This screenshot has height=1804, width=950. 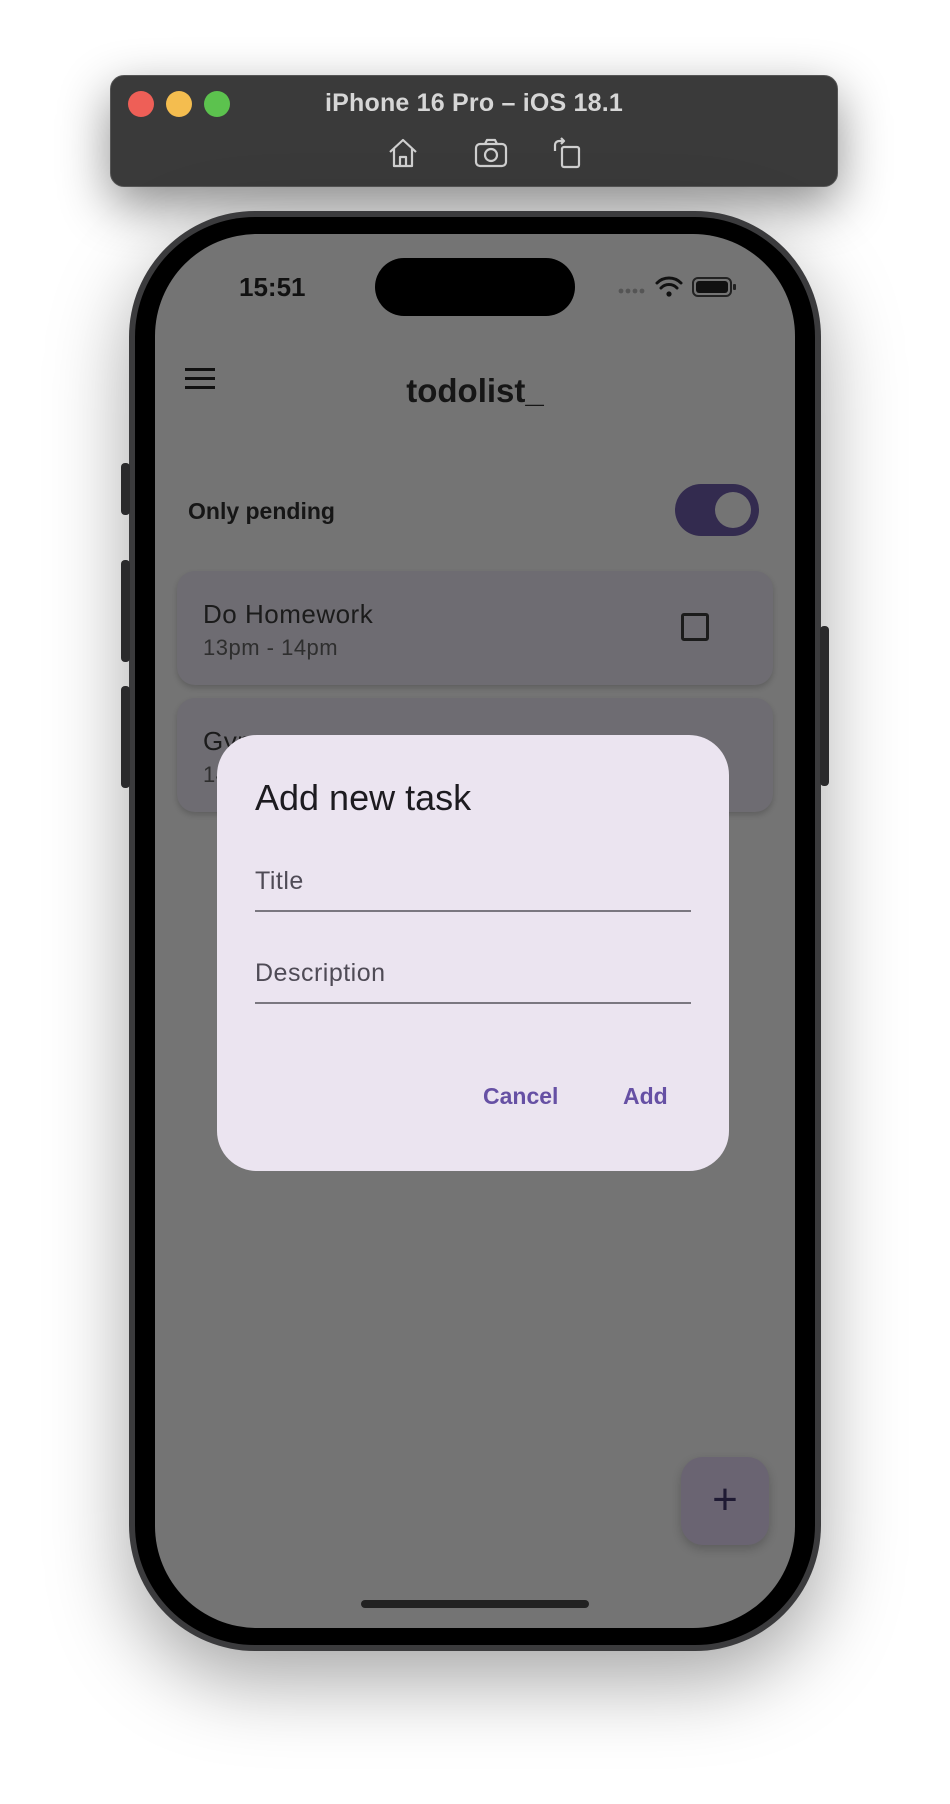 I want to click on only-pending-toggle, so click(x=717, y=510).